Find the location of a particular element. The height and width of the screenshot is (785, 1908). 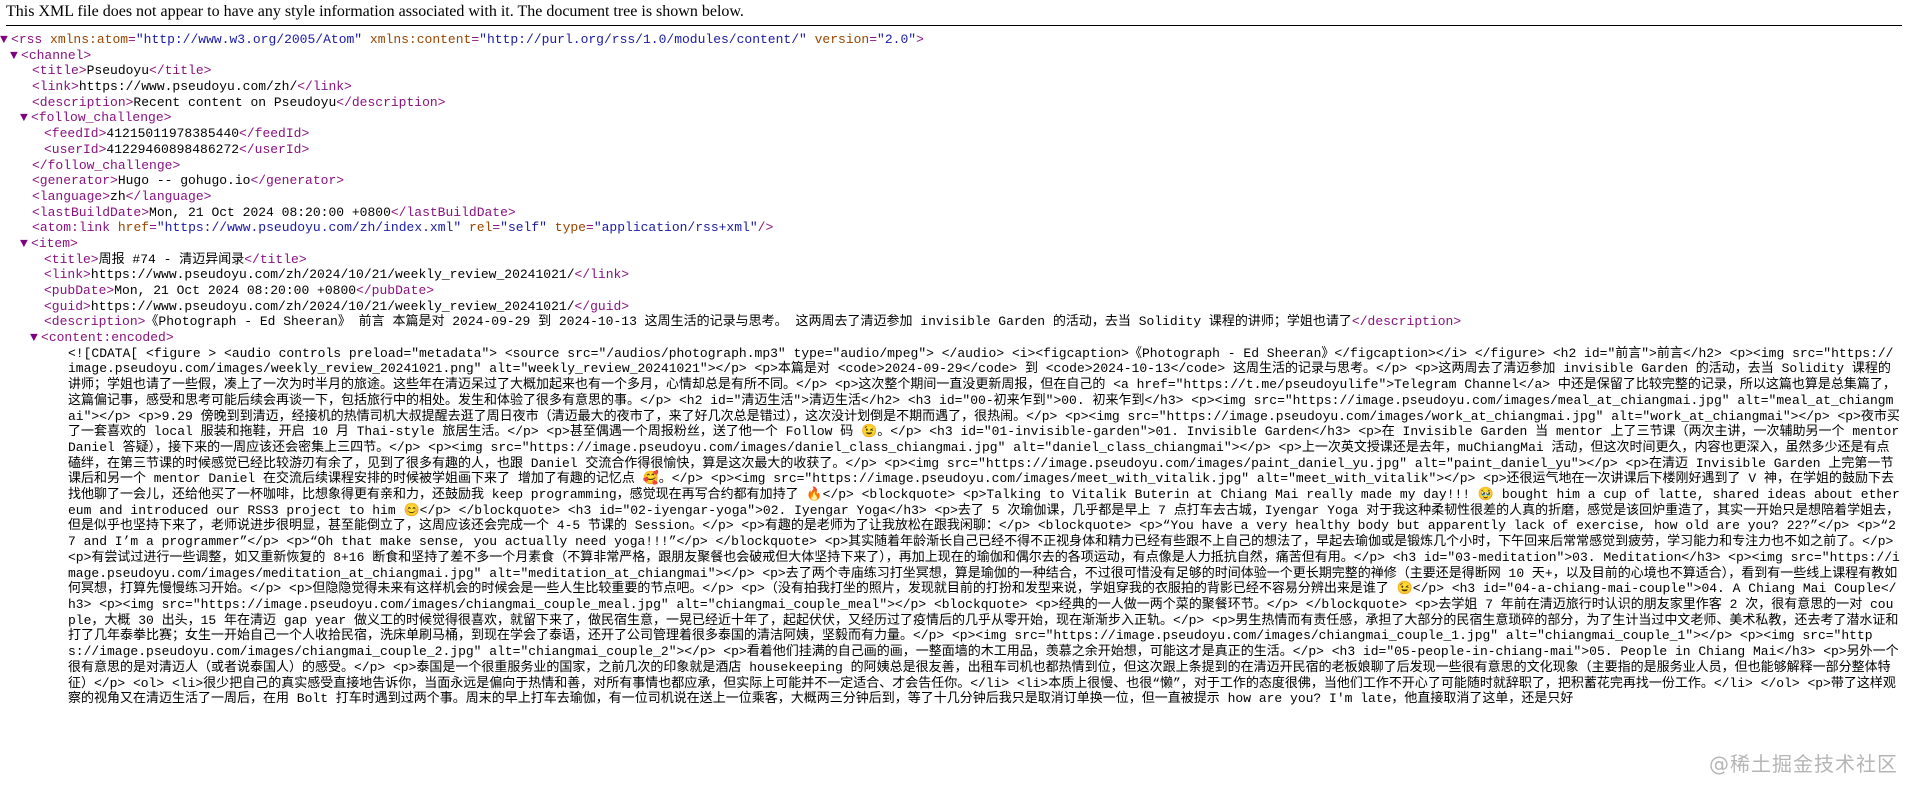

feed-id: <feedId>41215011978385440</feedId> is located at coordinates (177, 134).